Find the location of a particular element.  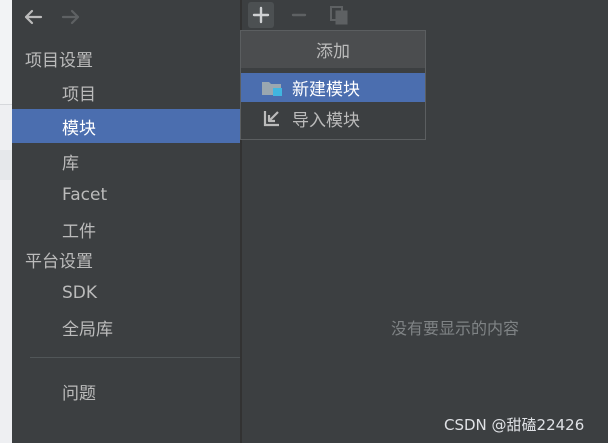

popup-title: 添加 is located at coordinates (333, 49).